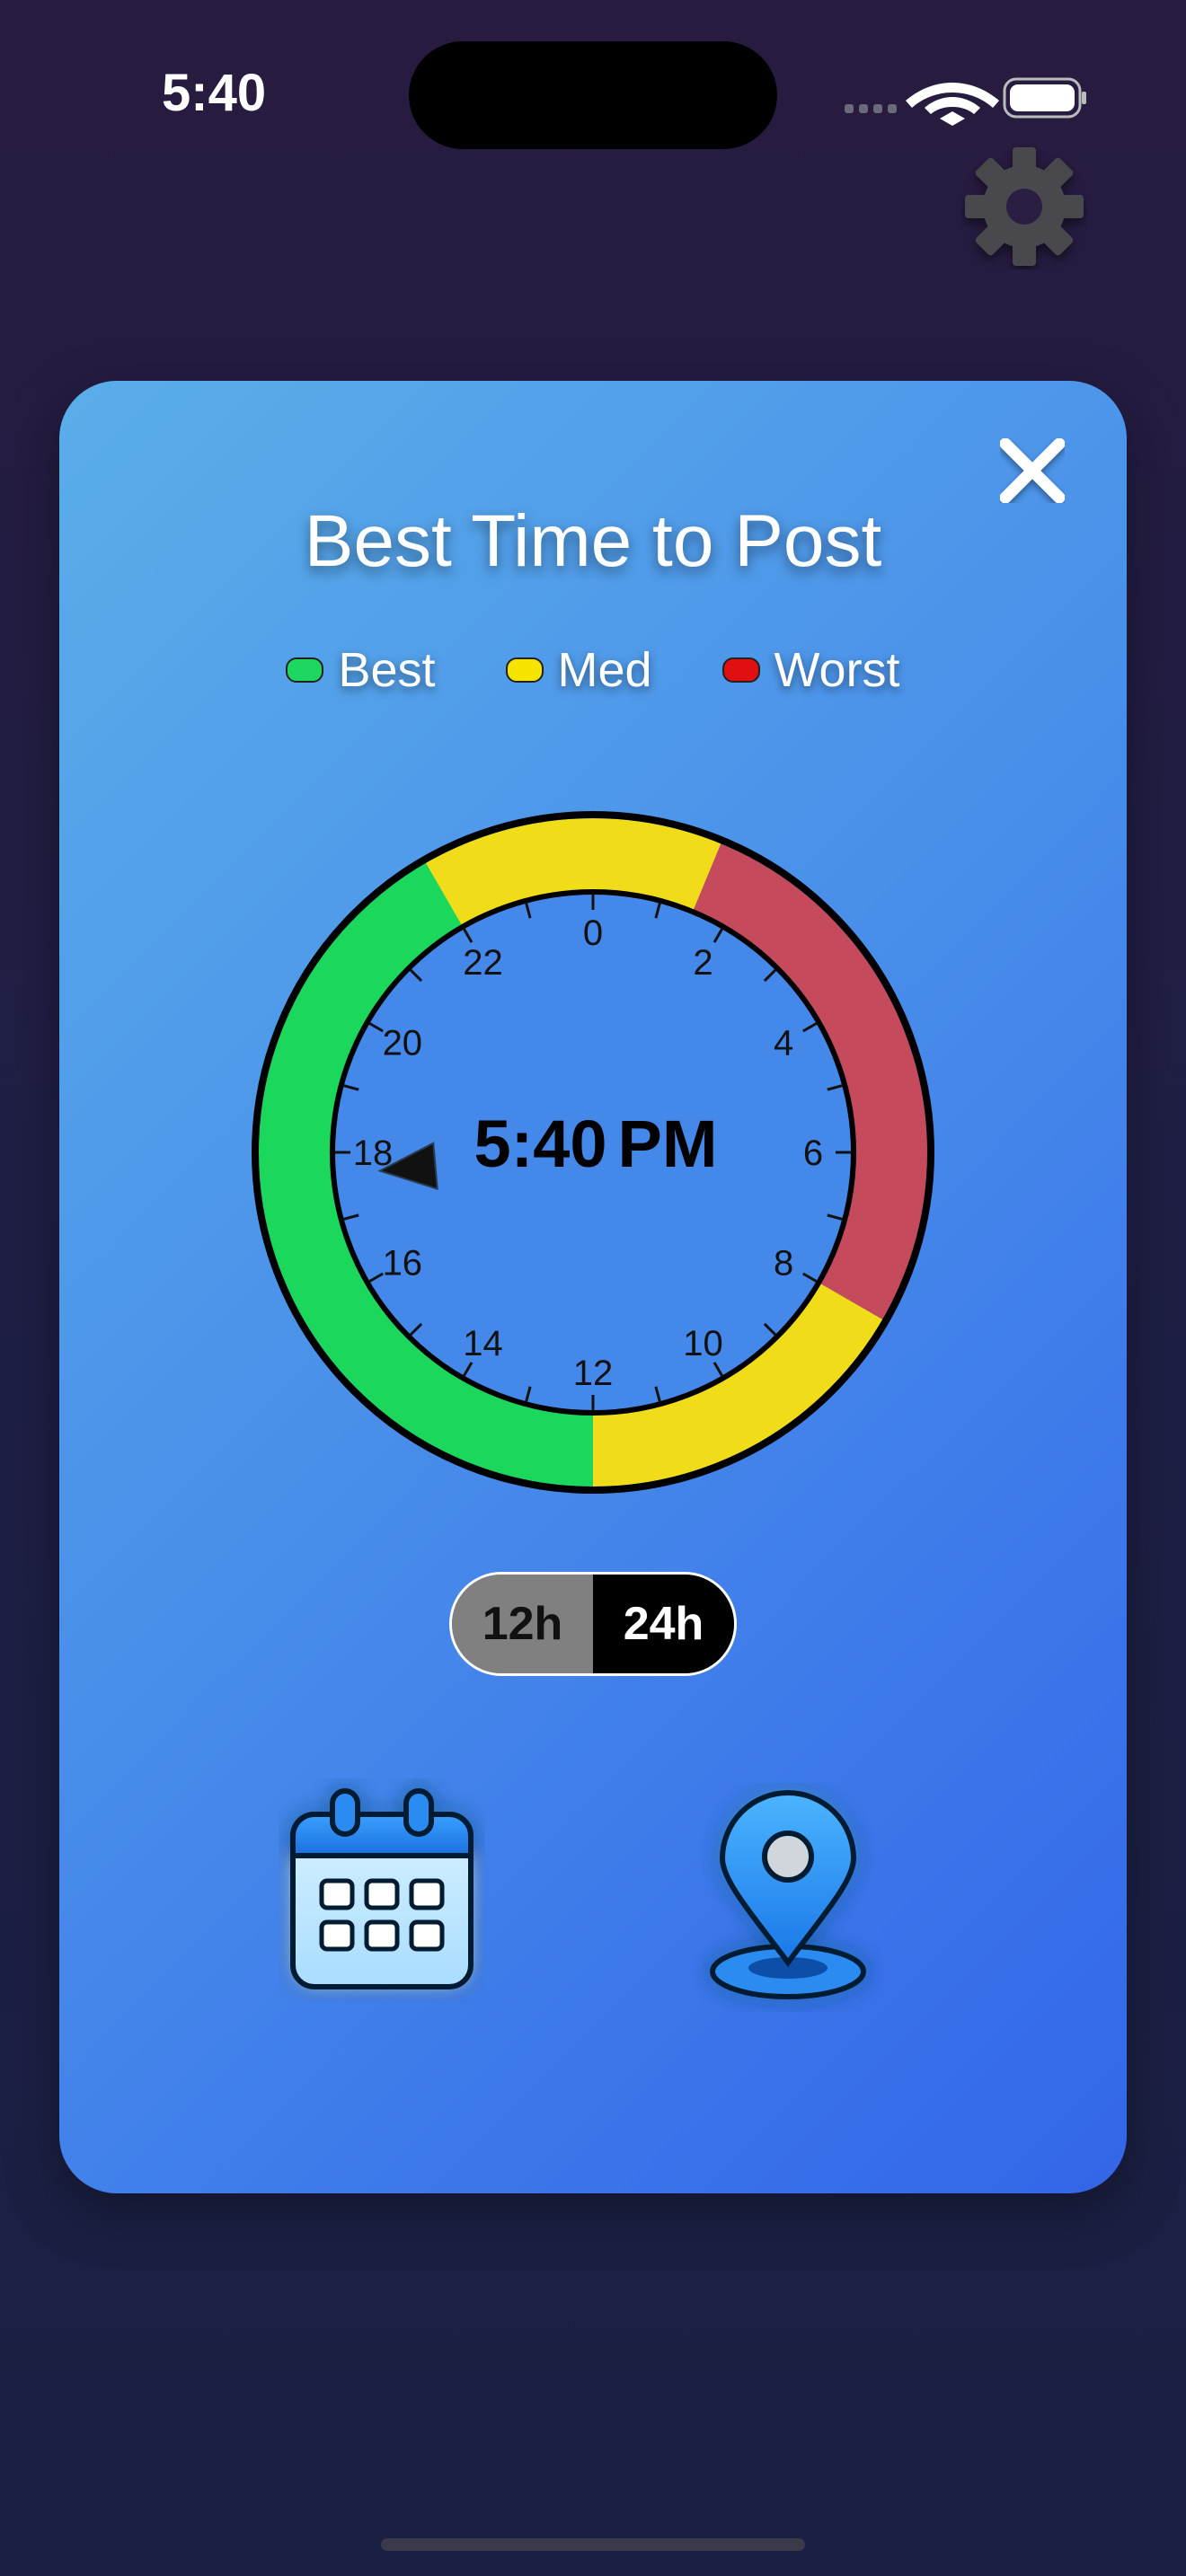 Image resolution: width=1186 pixels, height=2576 pixels. What do you see at coordinates (663, 1624) in the screenshot?
I see `toggle-option-24h: 24h` at bounding box center [663, 1624].